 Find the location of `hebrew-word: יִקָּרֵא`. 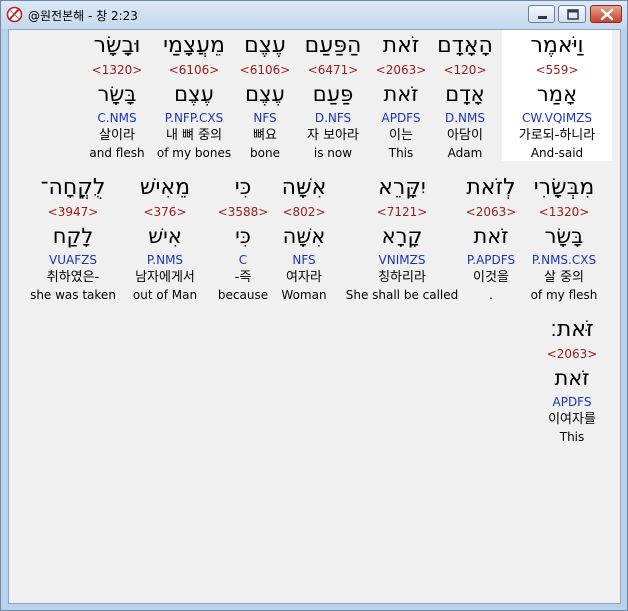

hebrew-word: יִקָּרֵא is located at coordinates (402, 187).